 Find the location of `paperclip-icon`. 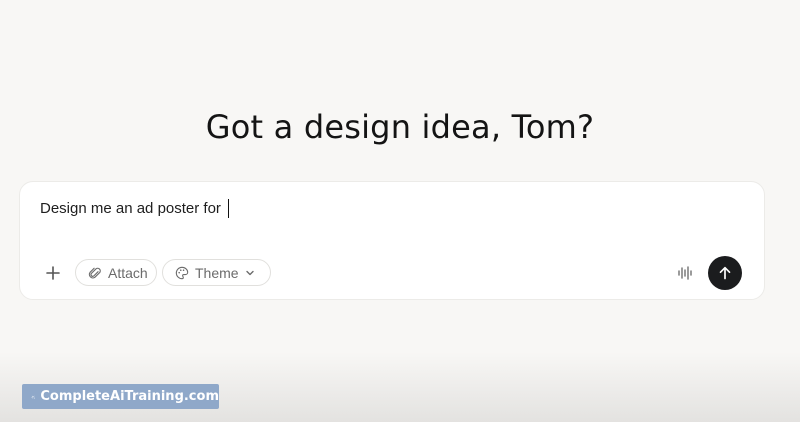

paperclip-icon is located at coordinates (94, 272).